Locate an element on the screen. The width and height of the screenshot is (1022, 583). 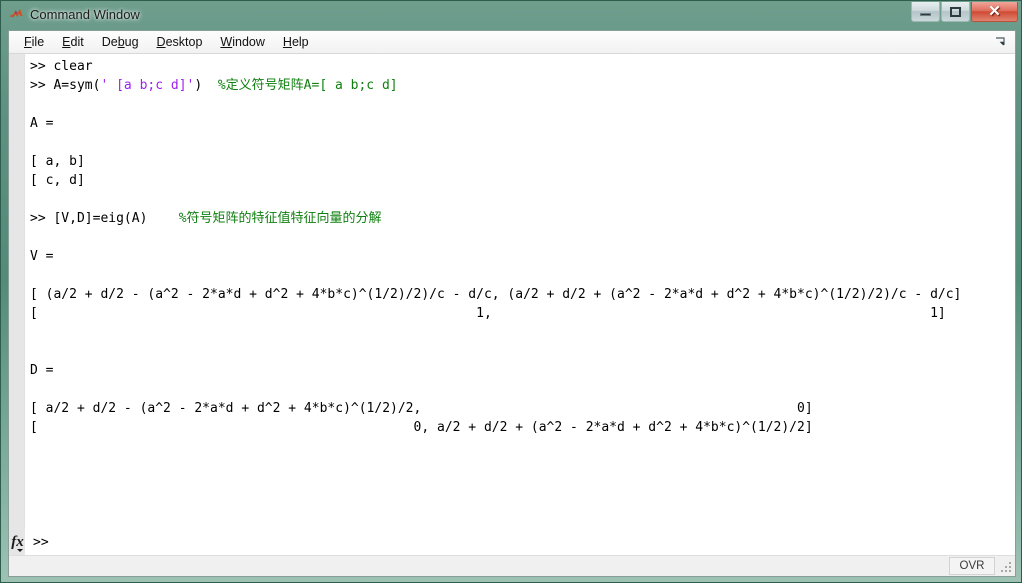
console-line: [ a, b] is located at coordinates (522, 161).